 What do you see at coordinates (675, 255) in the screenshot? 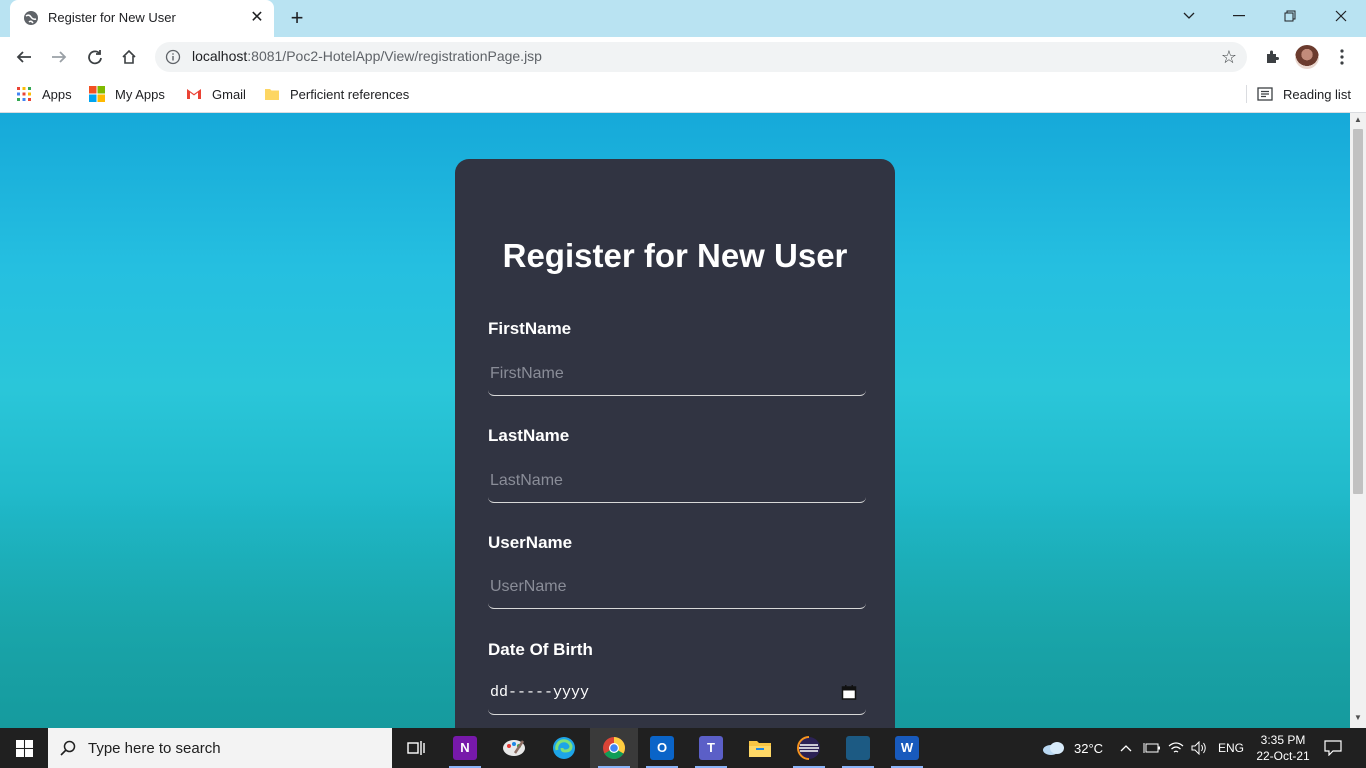
I see `page-title: Register for New User` at bounding box center [675, 255].